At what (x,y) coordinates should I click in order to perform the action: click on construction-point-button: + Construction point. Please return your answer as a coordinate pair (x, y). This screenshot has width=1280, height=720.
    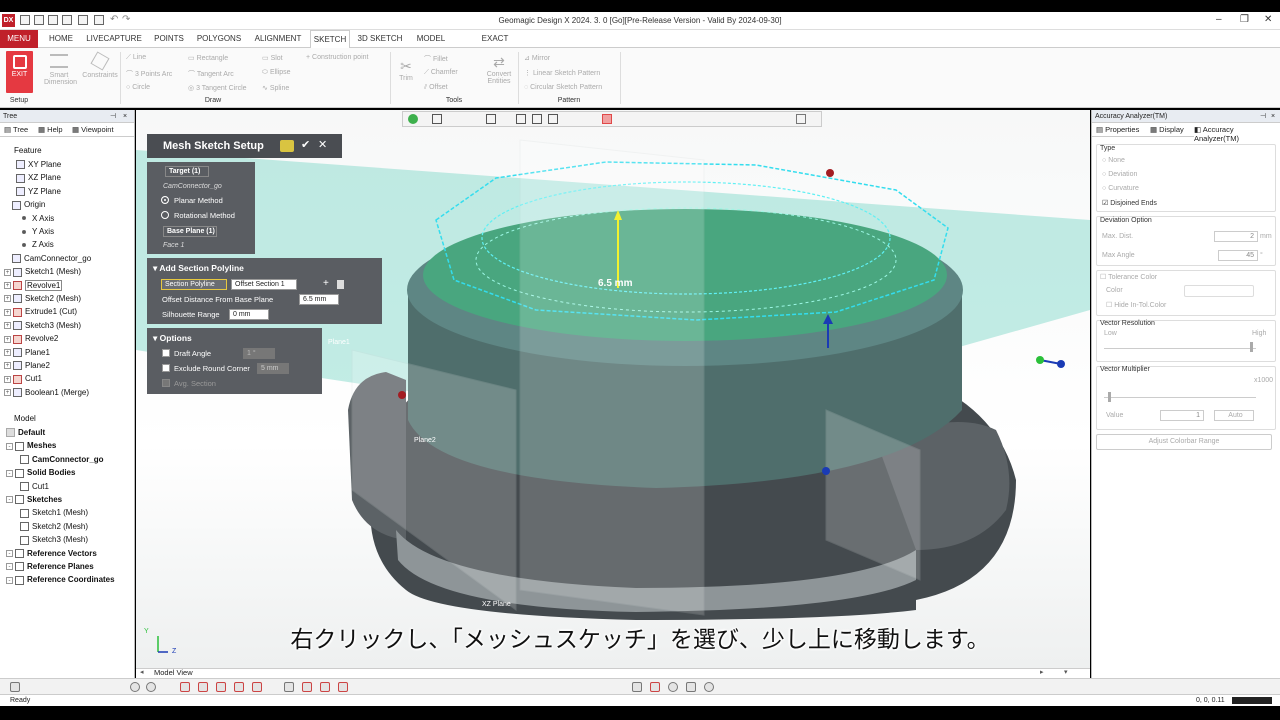
    Looking at the image, I should click on (337, 57).